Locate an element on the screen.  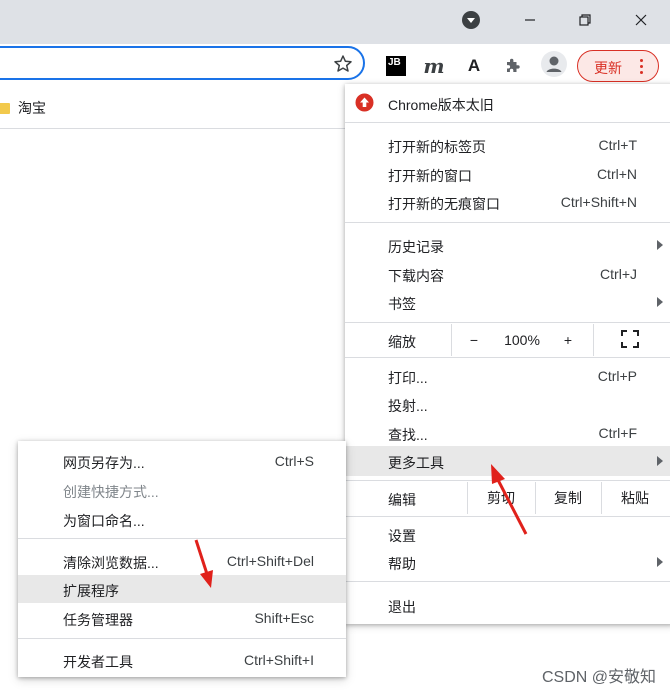
annotation-arrow-extensions is located at coordinates (203, 563).